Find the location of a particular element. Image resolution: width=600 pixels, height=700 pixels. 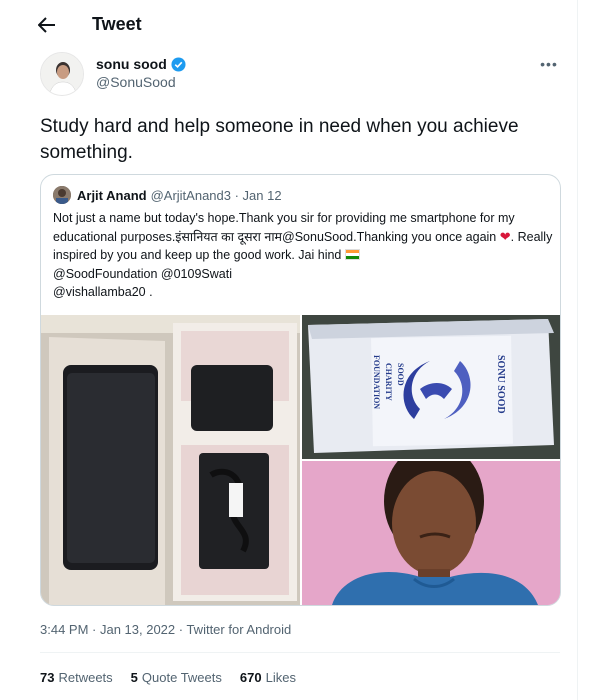

author-name-row: sonu sood is located at coordinates (141, 64).